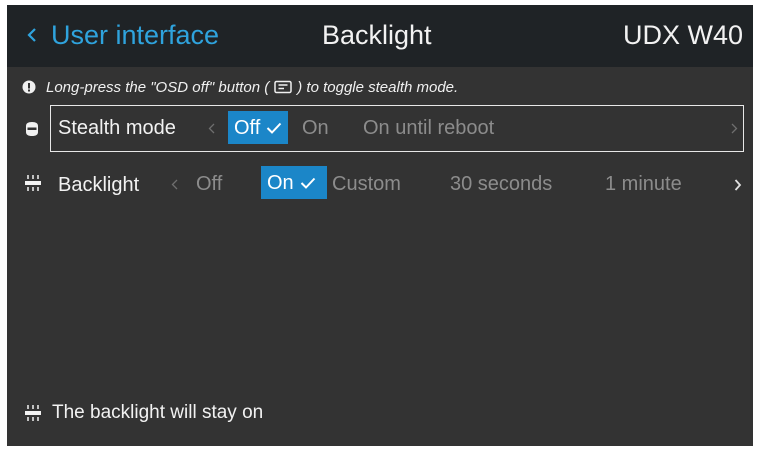 This screenshot has height=453, width=759. I want to click on osd-button-icon, so click(283, 87).